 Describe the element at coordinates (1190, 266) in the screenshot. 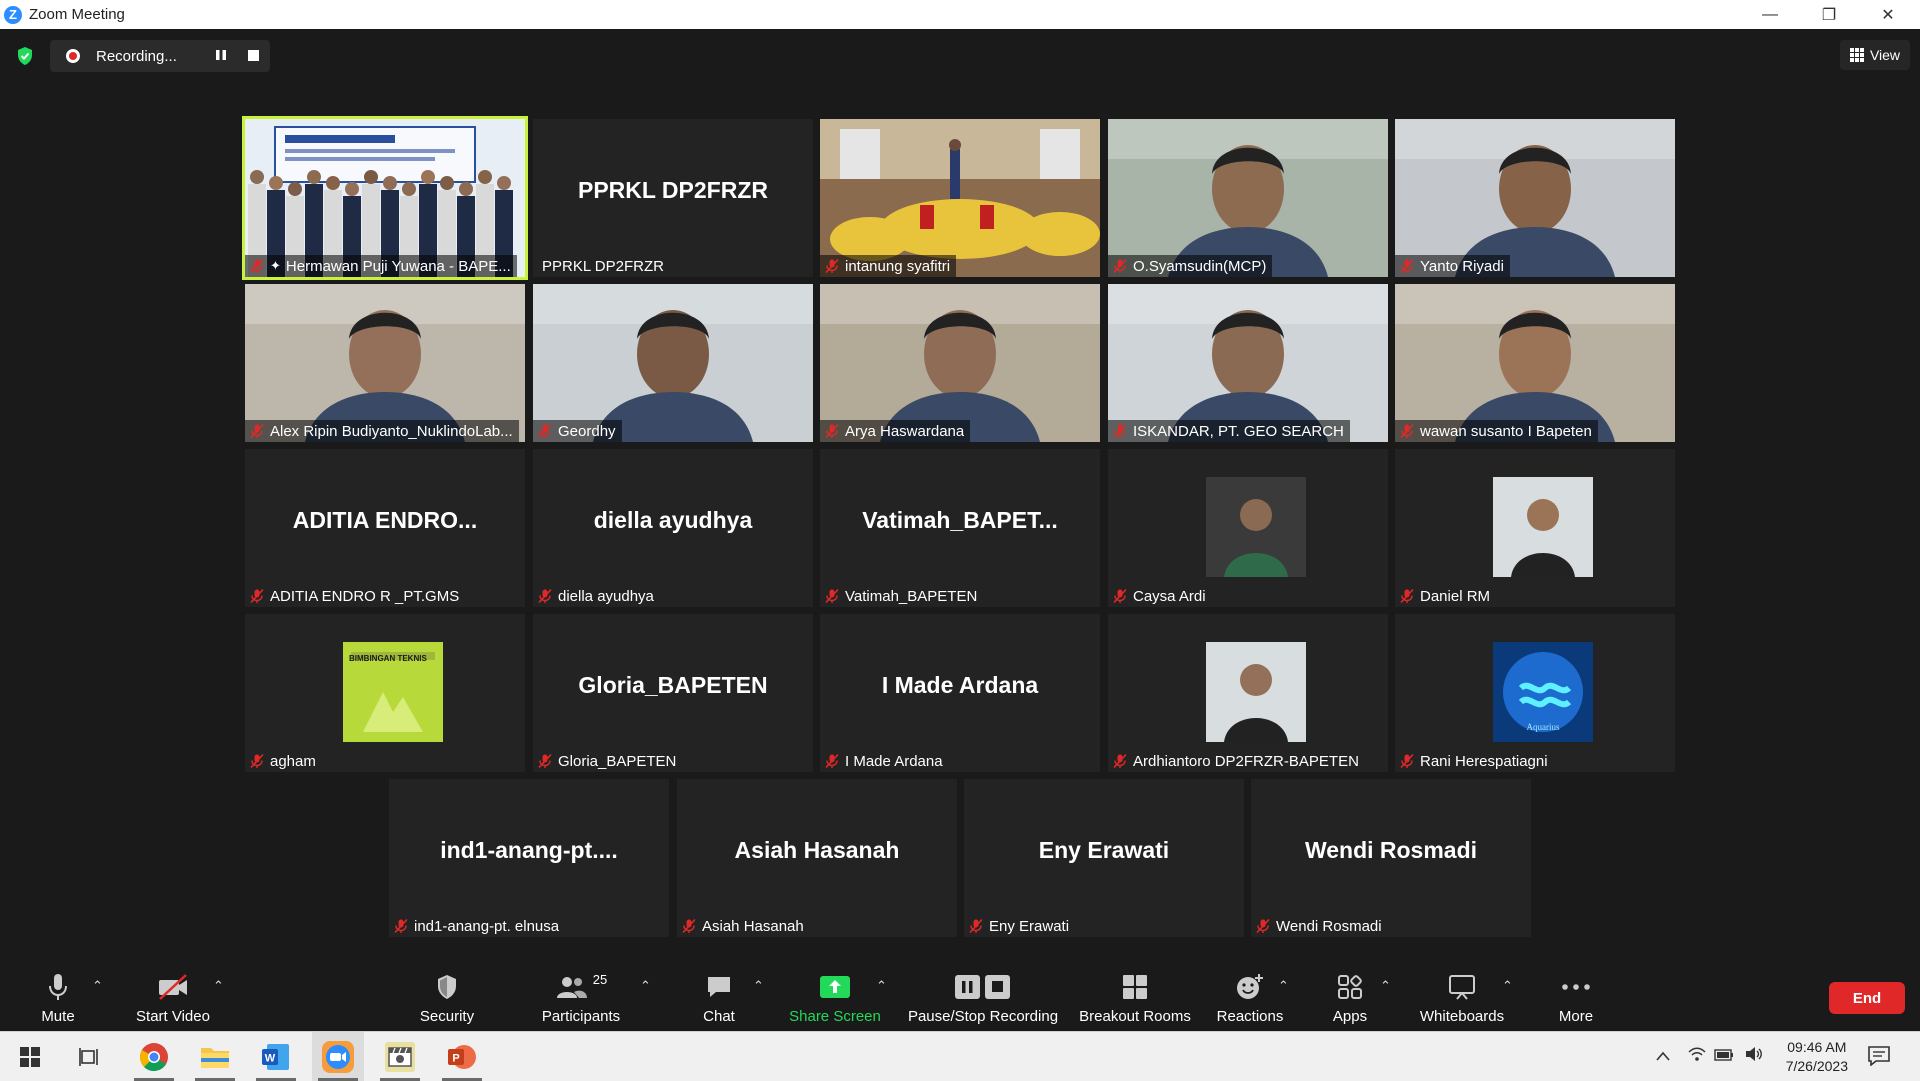

I see `participant-name-label: O.Syamsudin(MCP)` at that location.